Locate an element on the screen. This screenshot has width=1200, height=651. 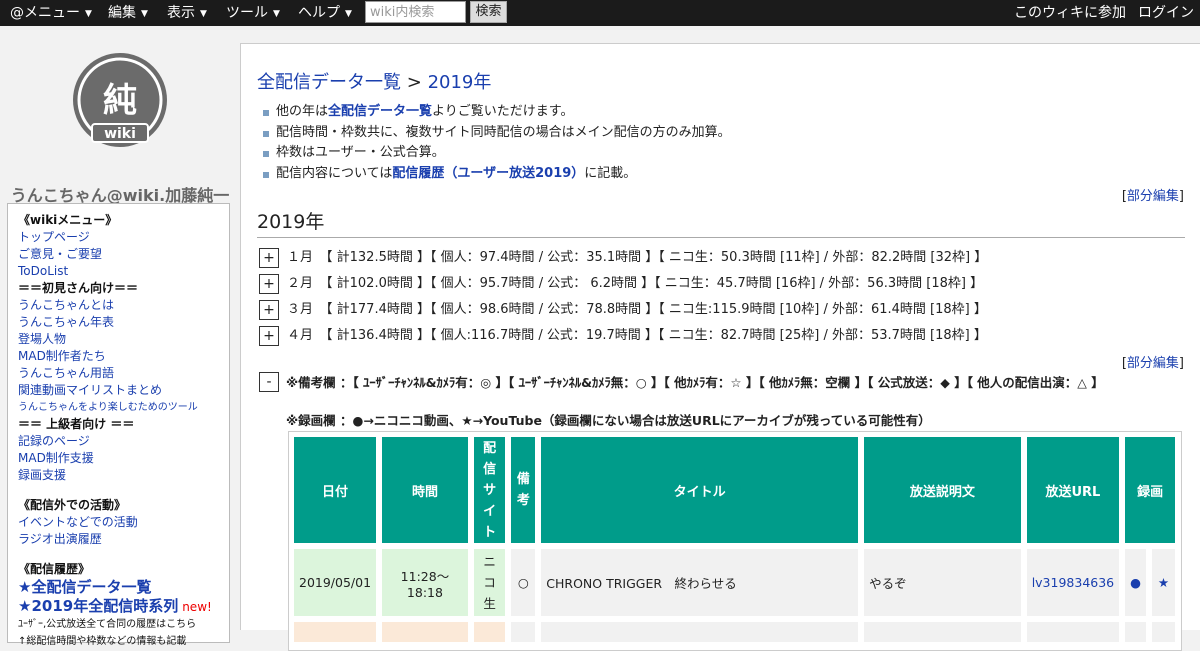
menu-label: ヘルプ is located at coordinates (319, 13).